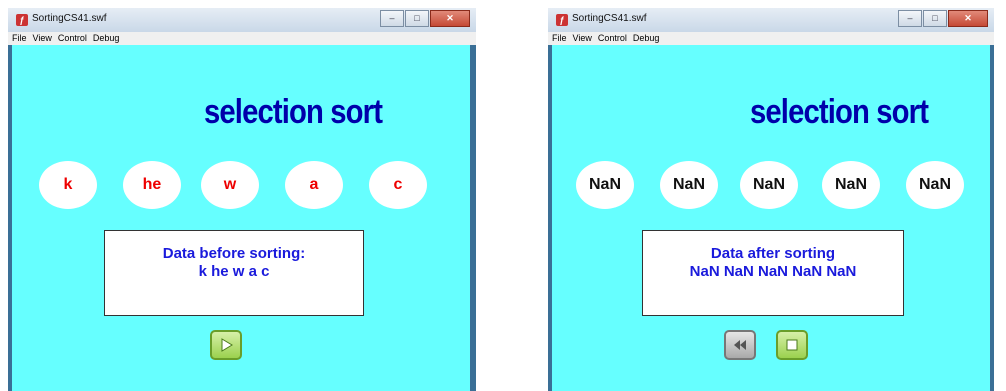 The height and width of the screenshot is (391, 1006). Describe the element at coordinates (68, 185) in the screenshot. I see `item-oval: k` at that location.